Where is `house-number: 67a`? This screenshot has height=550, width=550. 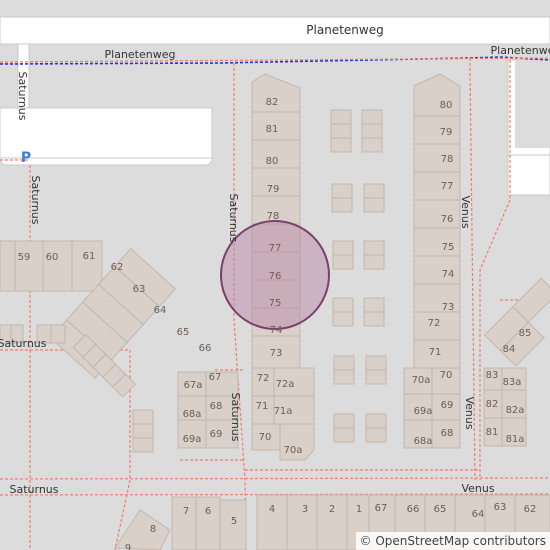 house-number: 67a is located at coordinates (193, 385).